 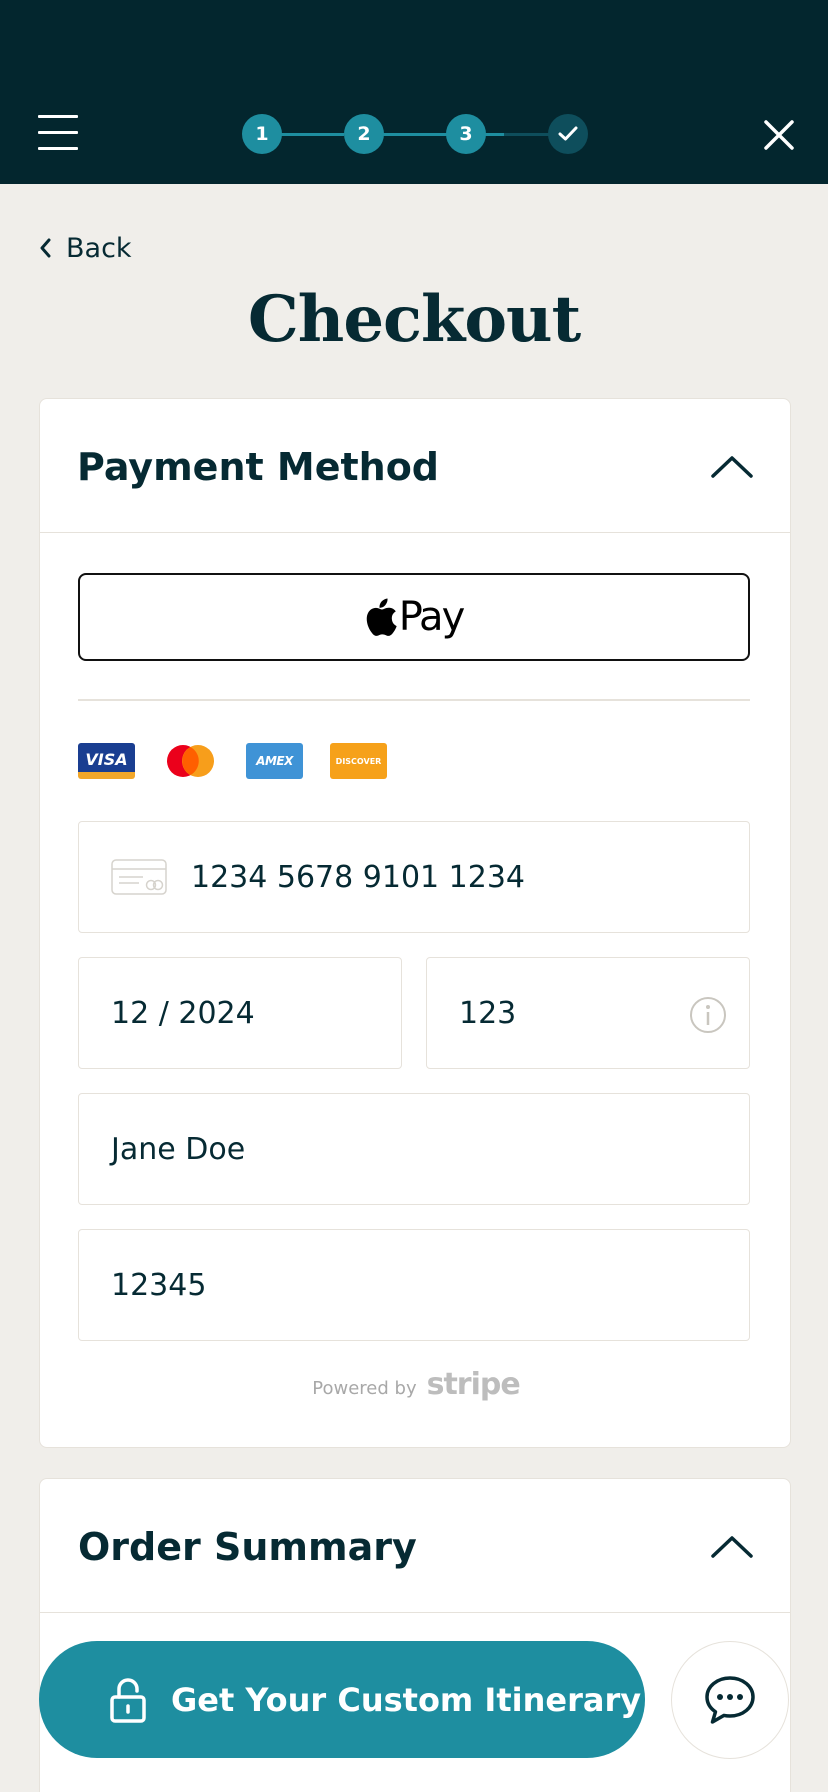 What do you see at coordinates (473, 1384) in the screenshot?
I see `stripe-logo: stripe` at bounding box center [473, 1384].